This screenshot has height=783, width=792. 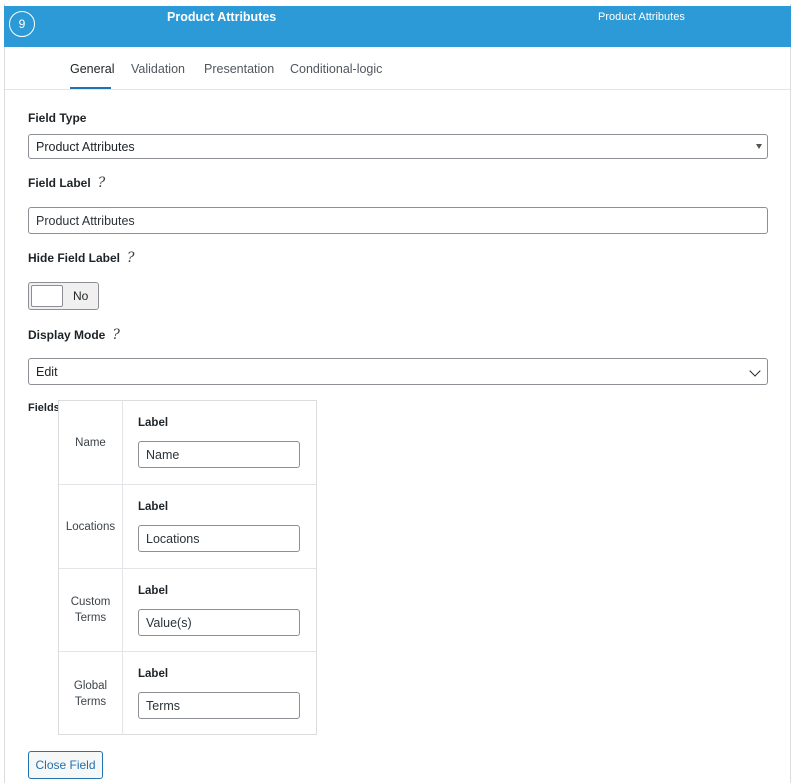 I want to click on field-title: Product Attributes, so click(x=221, y=17).